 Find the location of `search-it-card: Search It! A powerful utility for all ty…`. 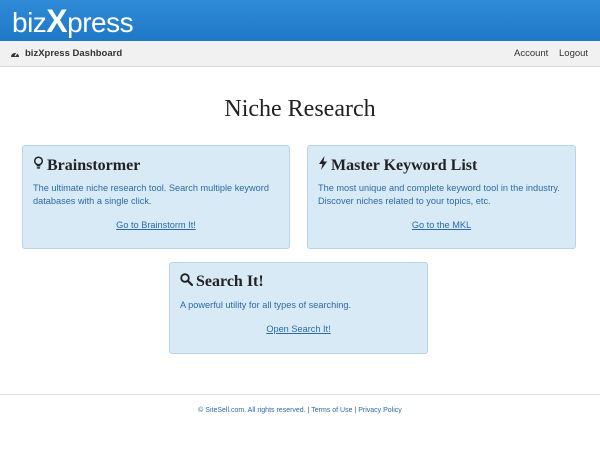

search-it-card: Search It! A powerful utility for all ty… is located at coordinates (298, 308).